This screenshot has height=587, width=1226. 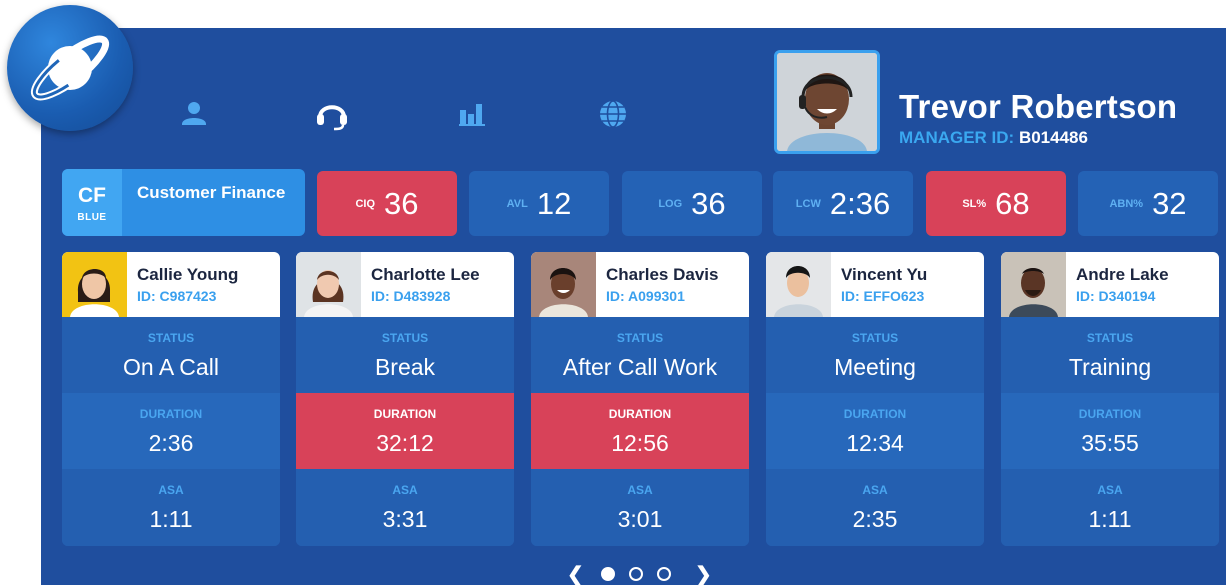 I want to click on stat-label: CIQ, so click(x=365, y=203).